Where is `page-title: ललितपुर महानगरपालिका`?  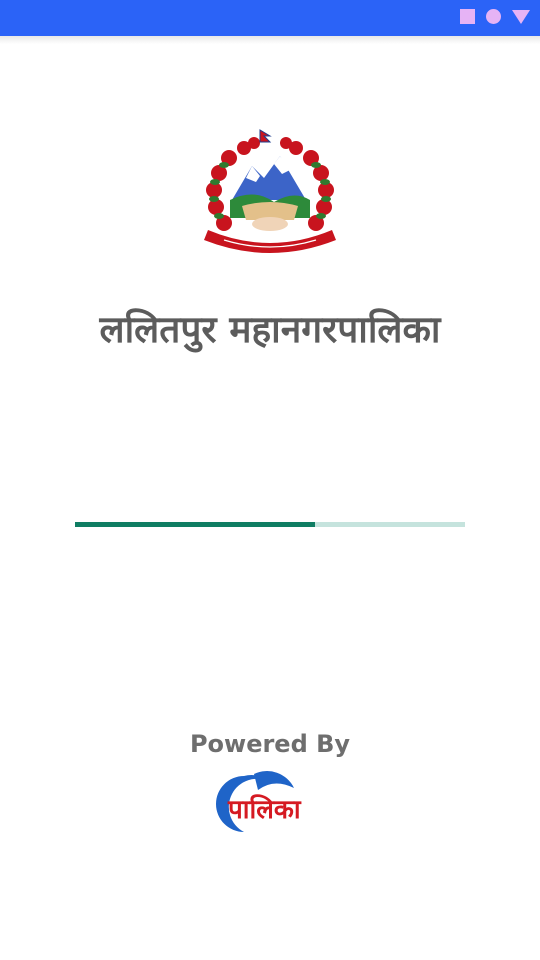 page-title: ललितपुर महानगरपालिका is located at coordinates (270, 329).